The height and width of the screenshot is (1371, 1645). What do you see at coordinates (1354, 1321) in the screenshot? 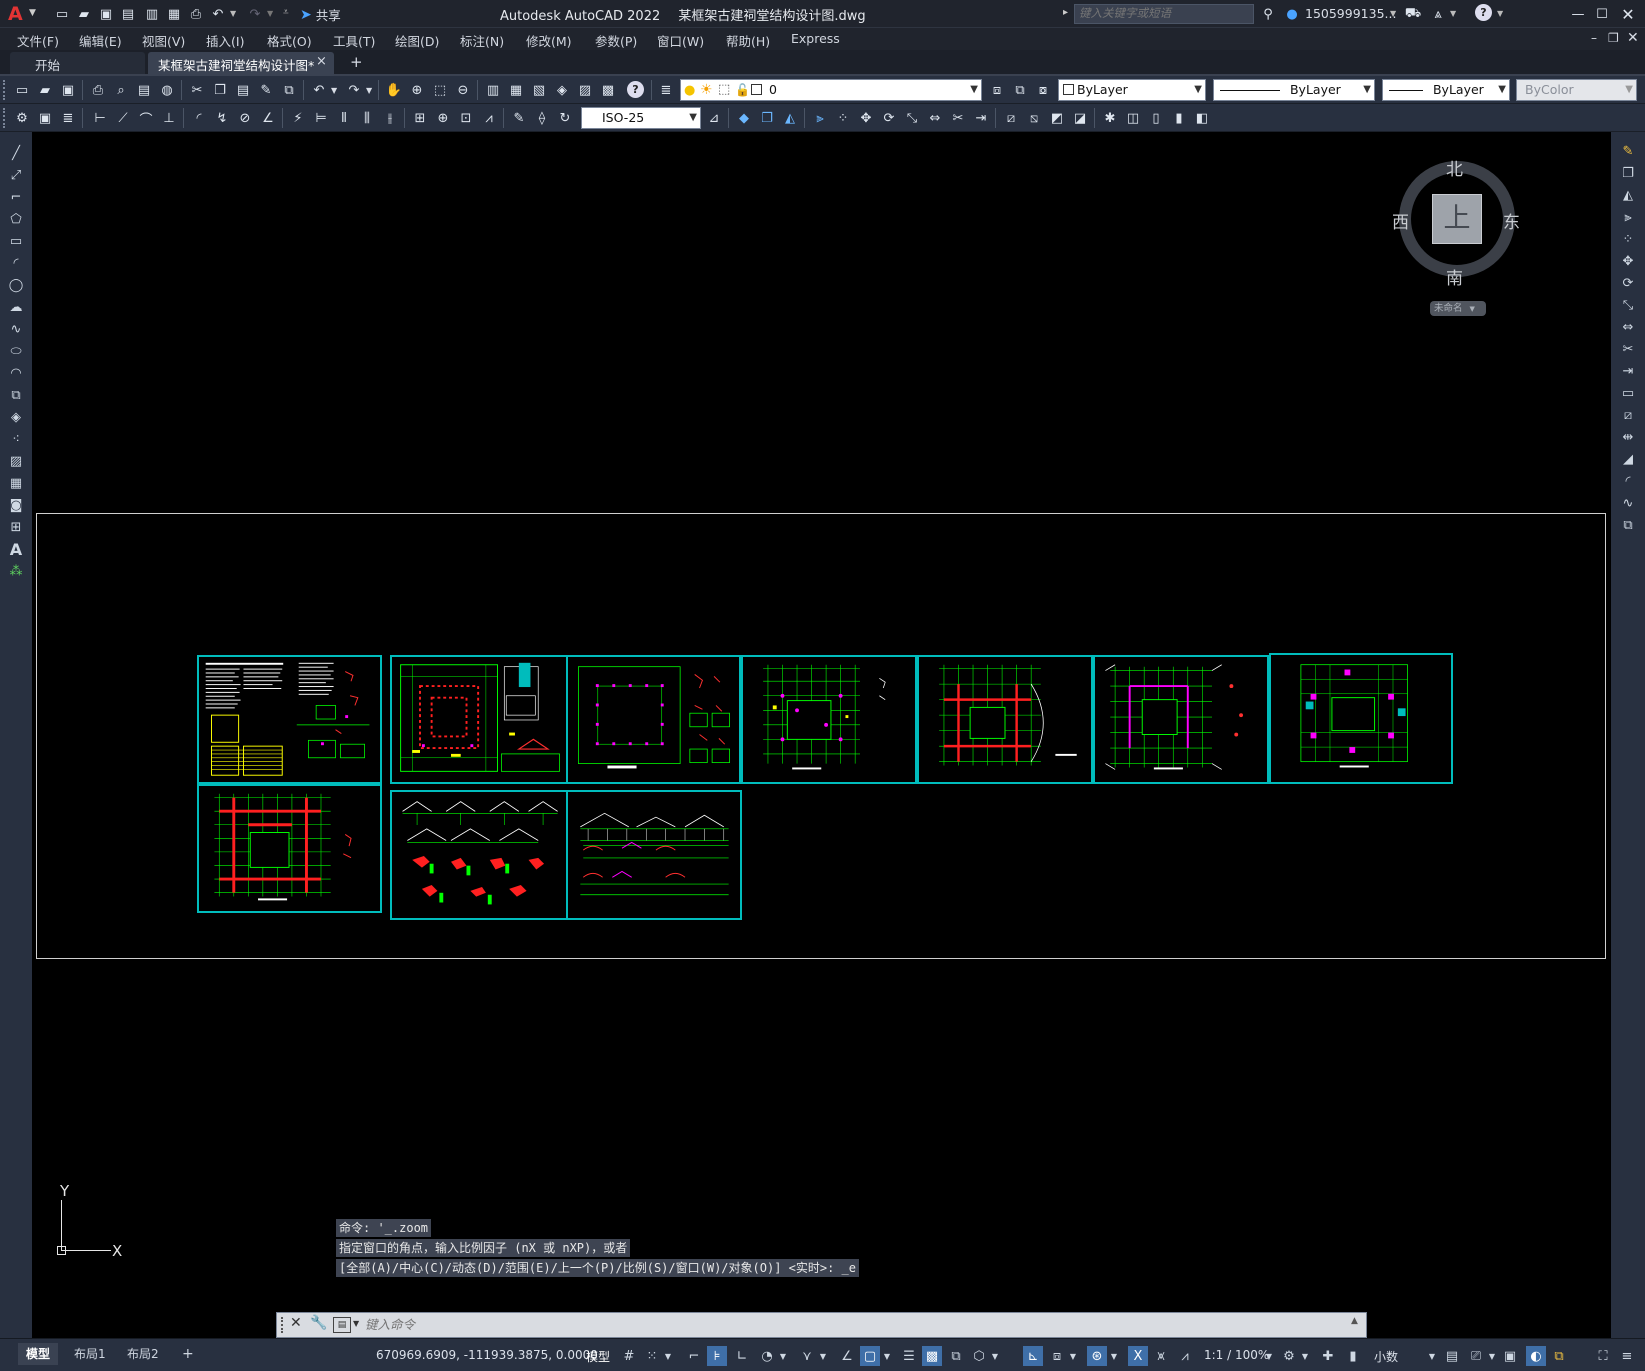
I see `command-scroll-up-icon: ▲` at bounding box center [1354, 1321].